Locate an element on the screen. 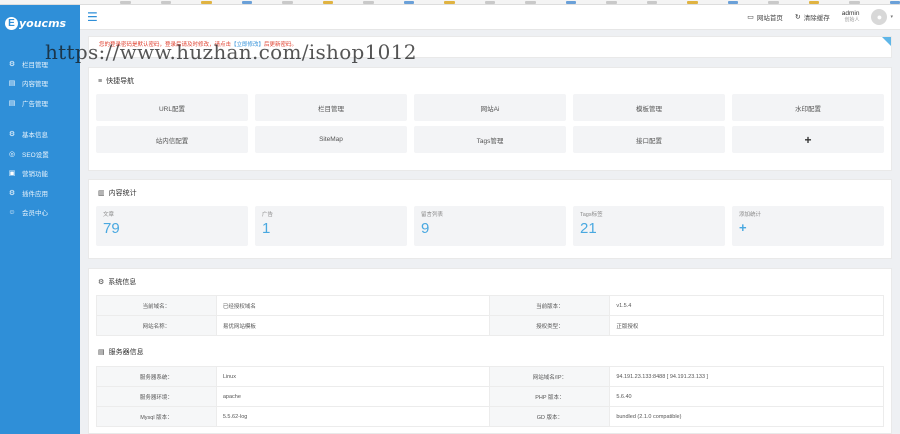  sidebar-item-basic-info: ⚙ 基本信息 is located at coordinates (40, 135).